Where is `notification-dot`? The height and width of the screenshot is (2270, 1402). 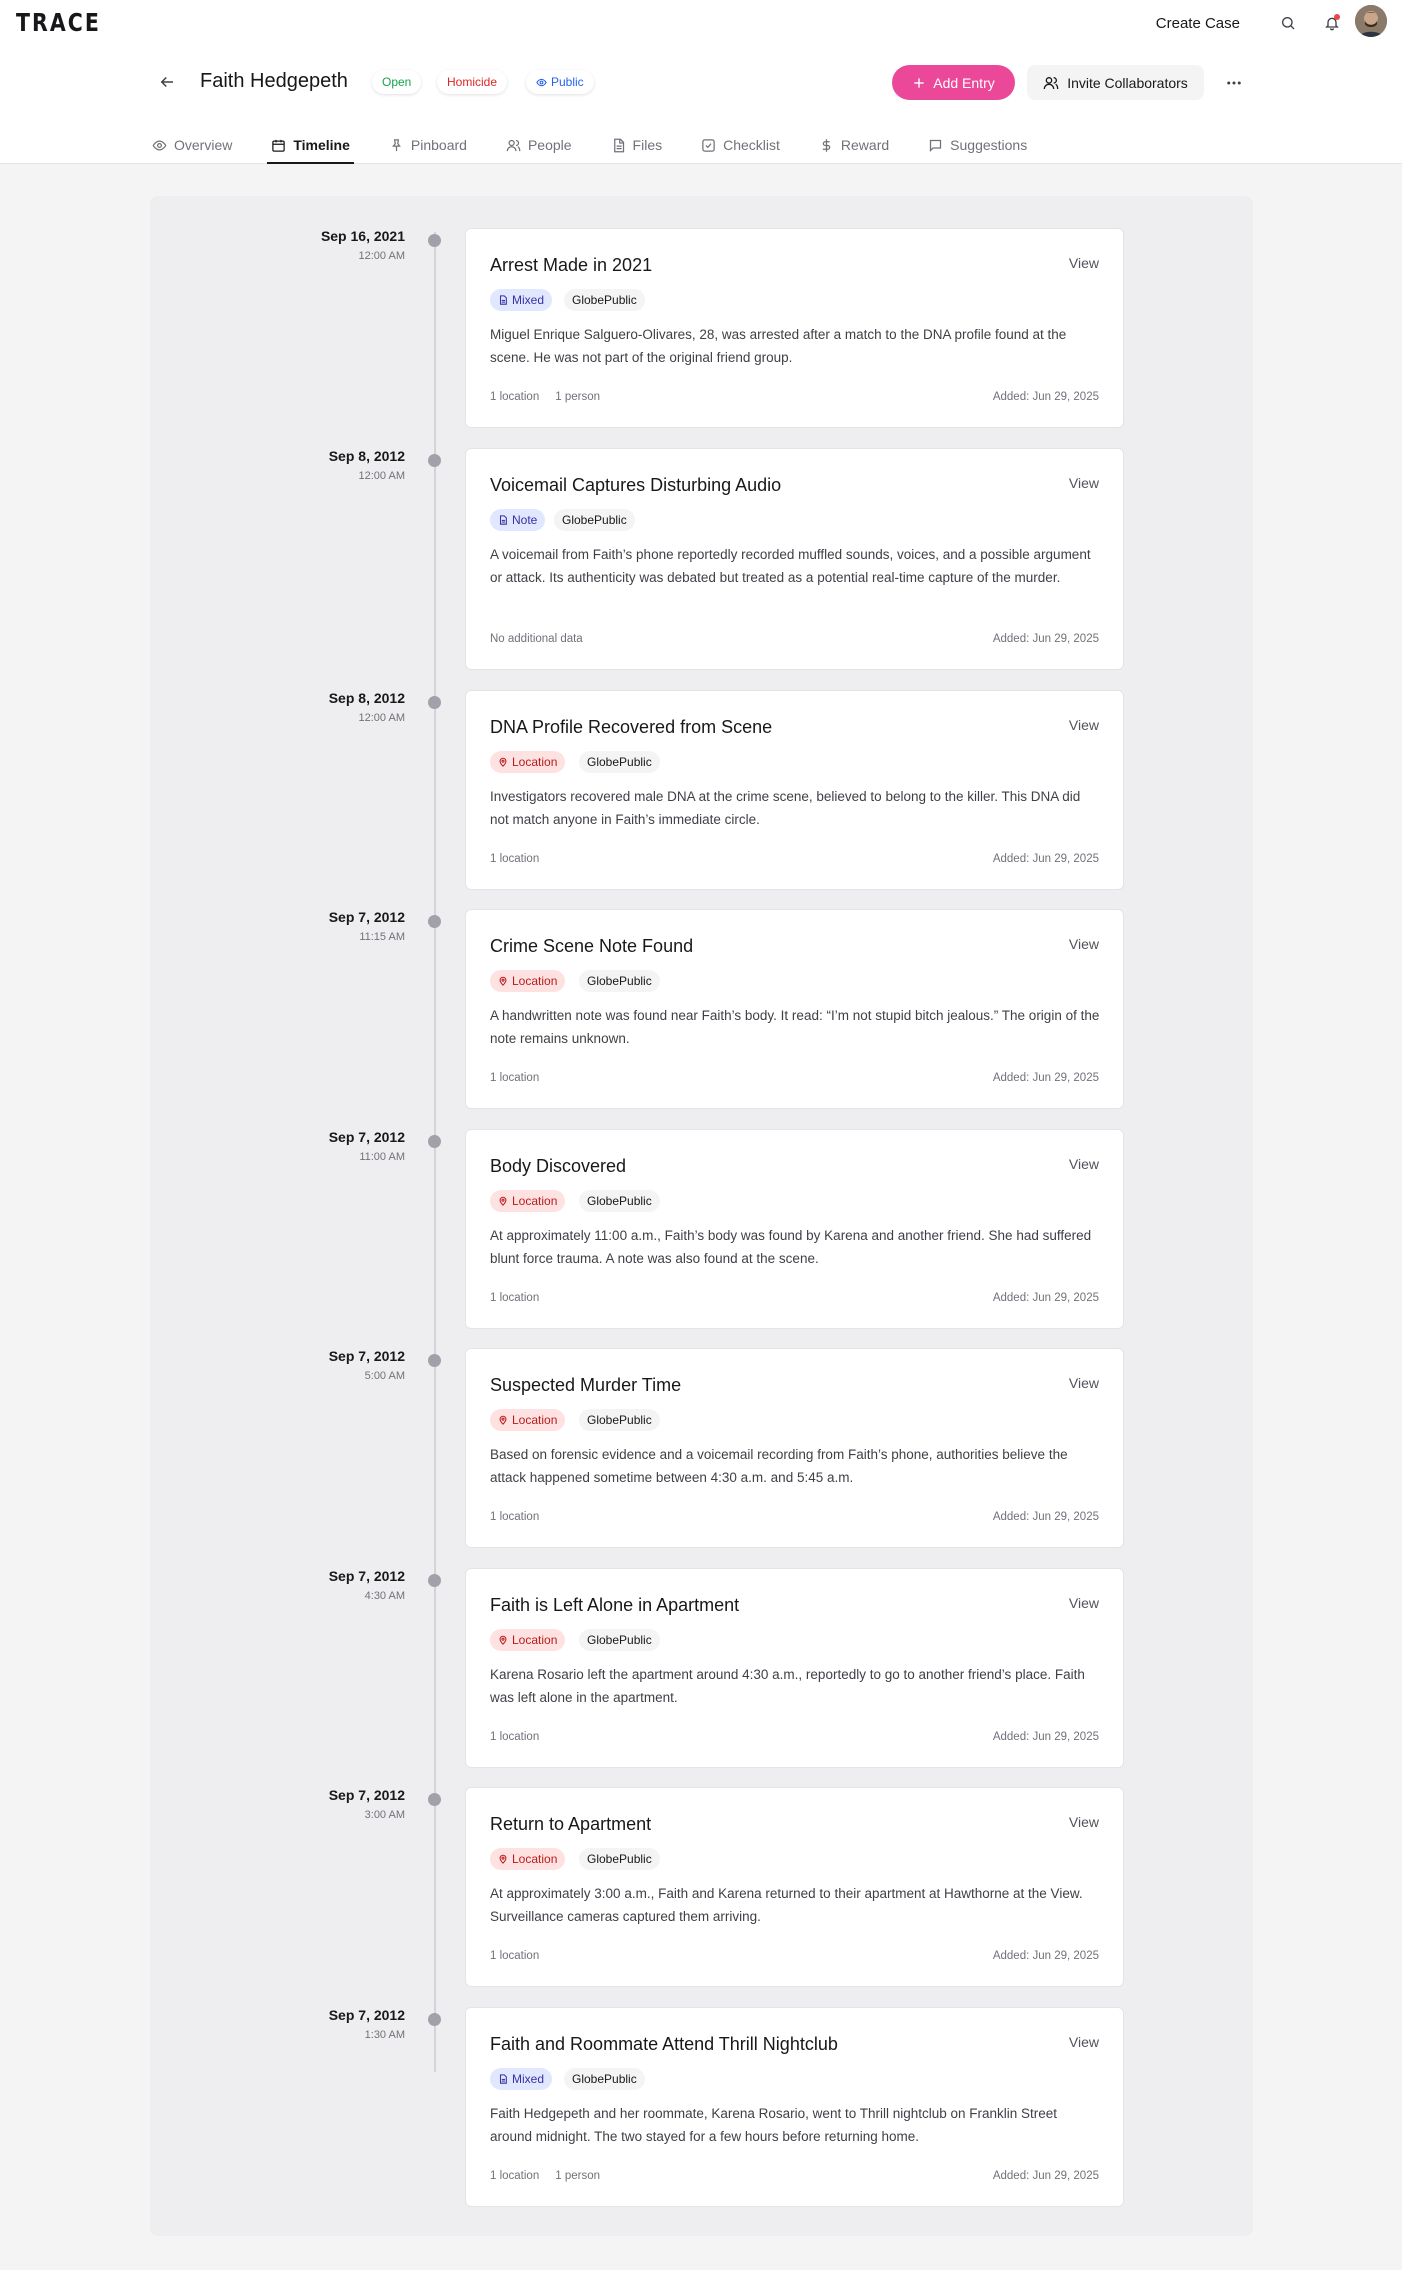
notification-dot is located at coordinates (1337, 17).